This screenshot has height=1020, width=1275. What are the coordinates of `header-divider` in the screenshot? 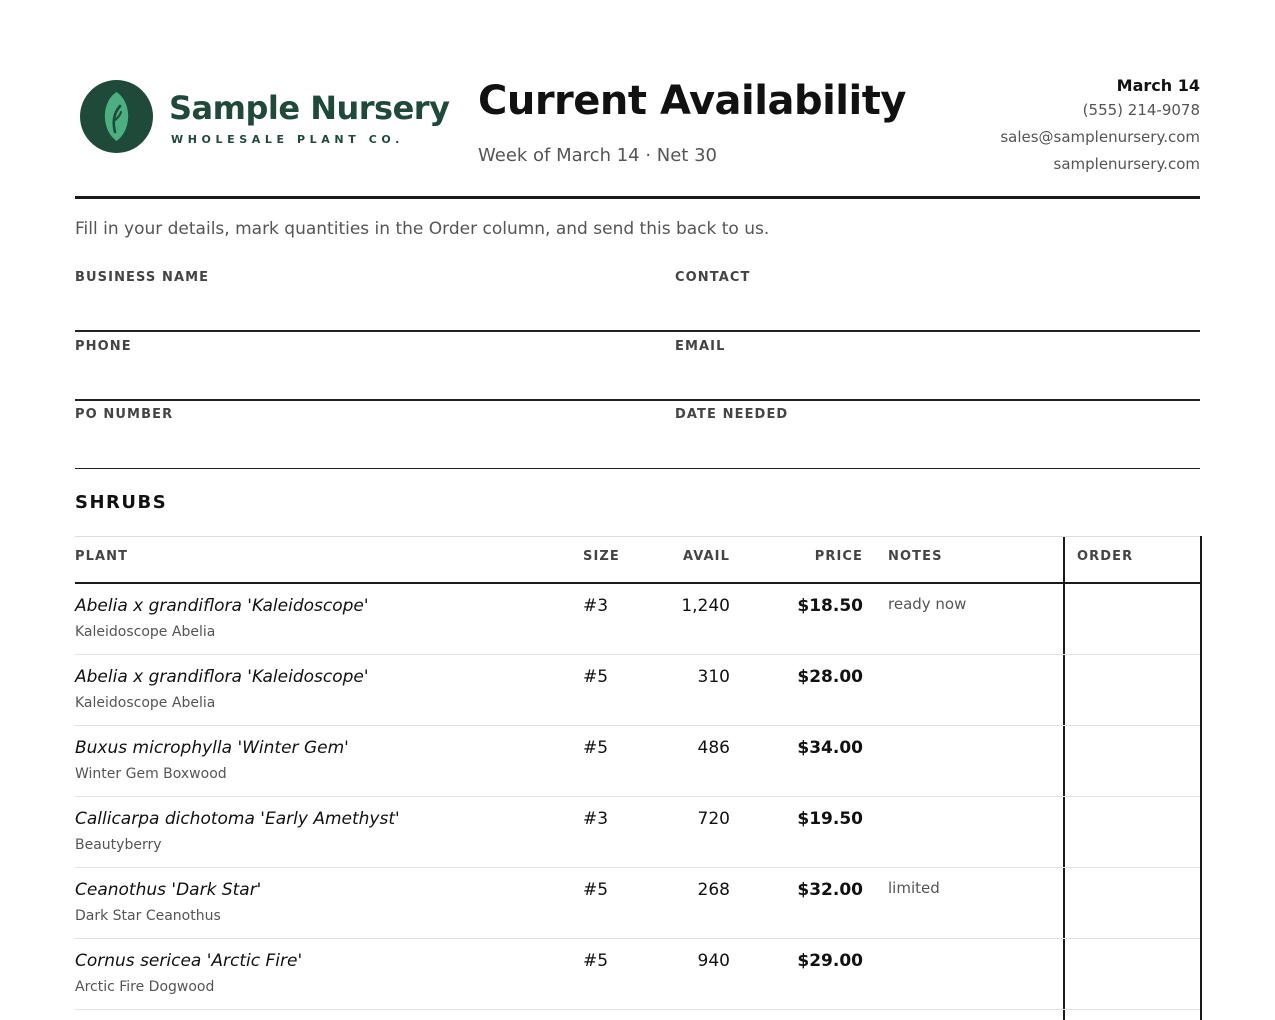 It's located at (637, 197).